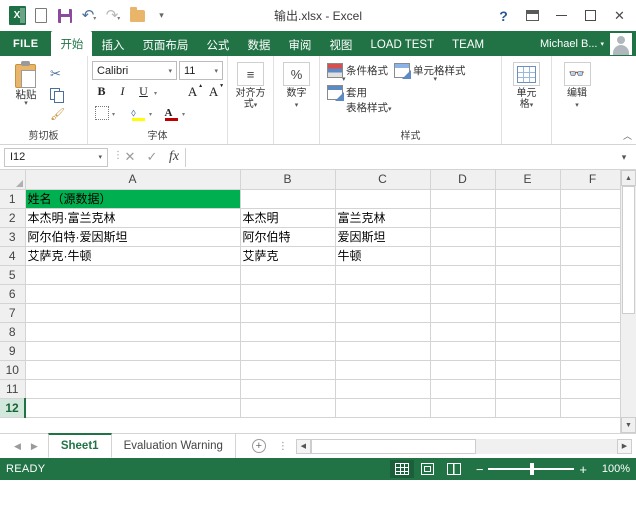 The height and width of the screenshot is (505, 636). Describe the element at coordinates (13, 389) in the screenshot. I see `row-header-11: 11` at that location.